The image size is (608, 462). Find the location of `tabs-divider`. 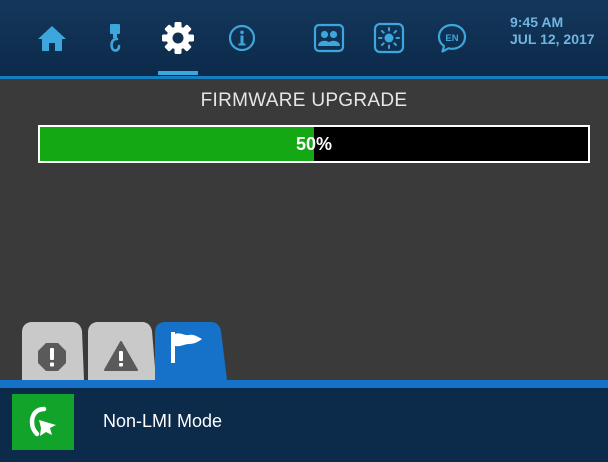

tabs-divider is located at coordinates (304, 384).